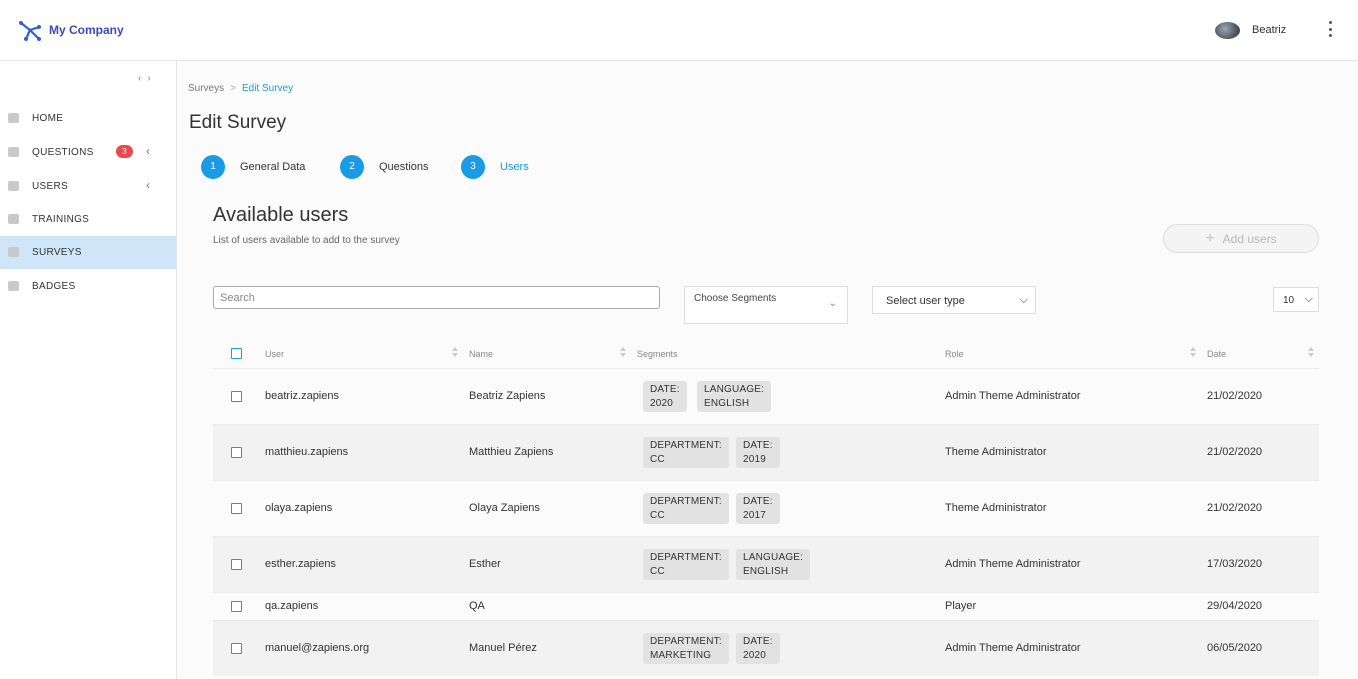  I want to click on sidebar-item-label: BADGES, so click(54, 286).